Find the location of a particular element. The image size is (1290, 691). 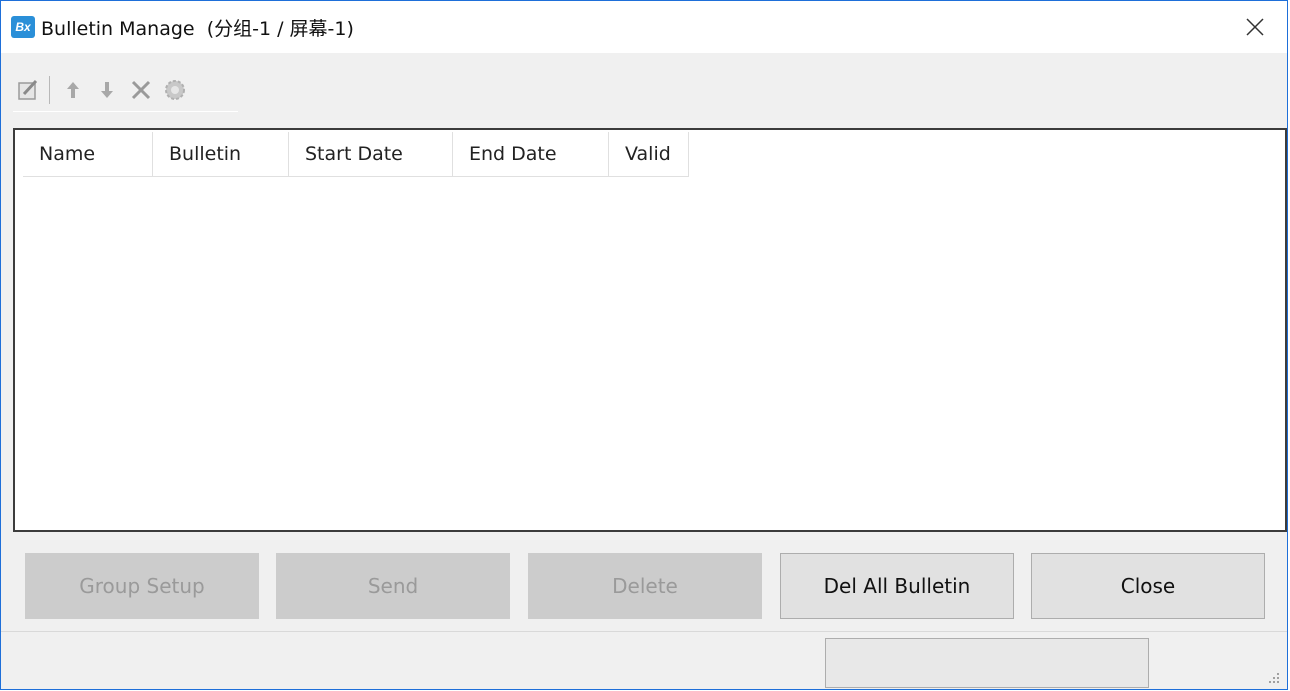

app-icon: Bx is located at coordinates (23, 27).